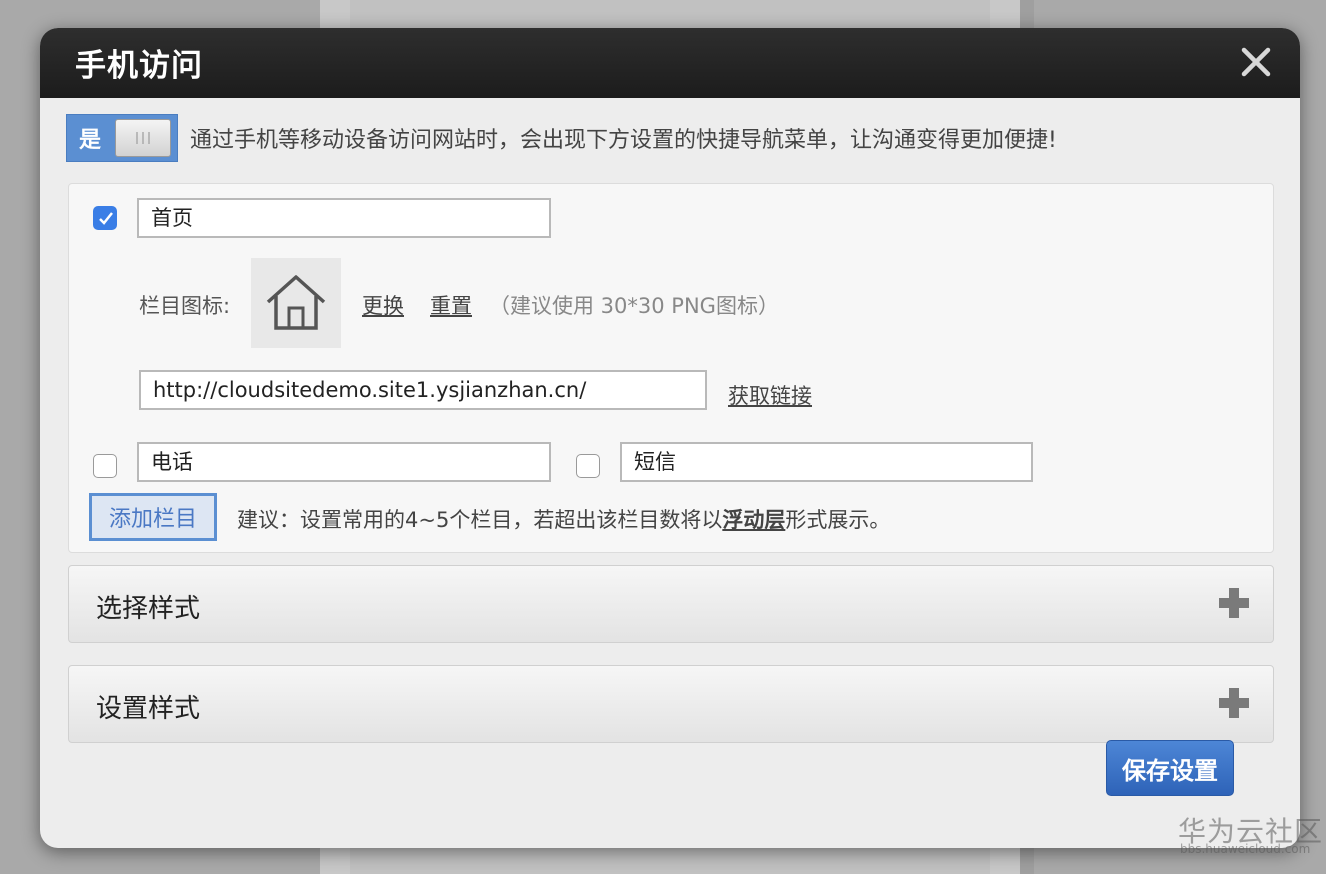 Image resolution: width=1326 pixels, height=874 pixels. I want to click on change-icon-link: 更换, so click(383, 305).